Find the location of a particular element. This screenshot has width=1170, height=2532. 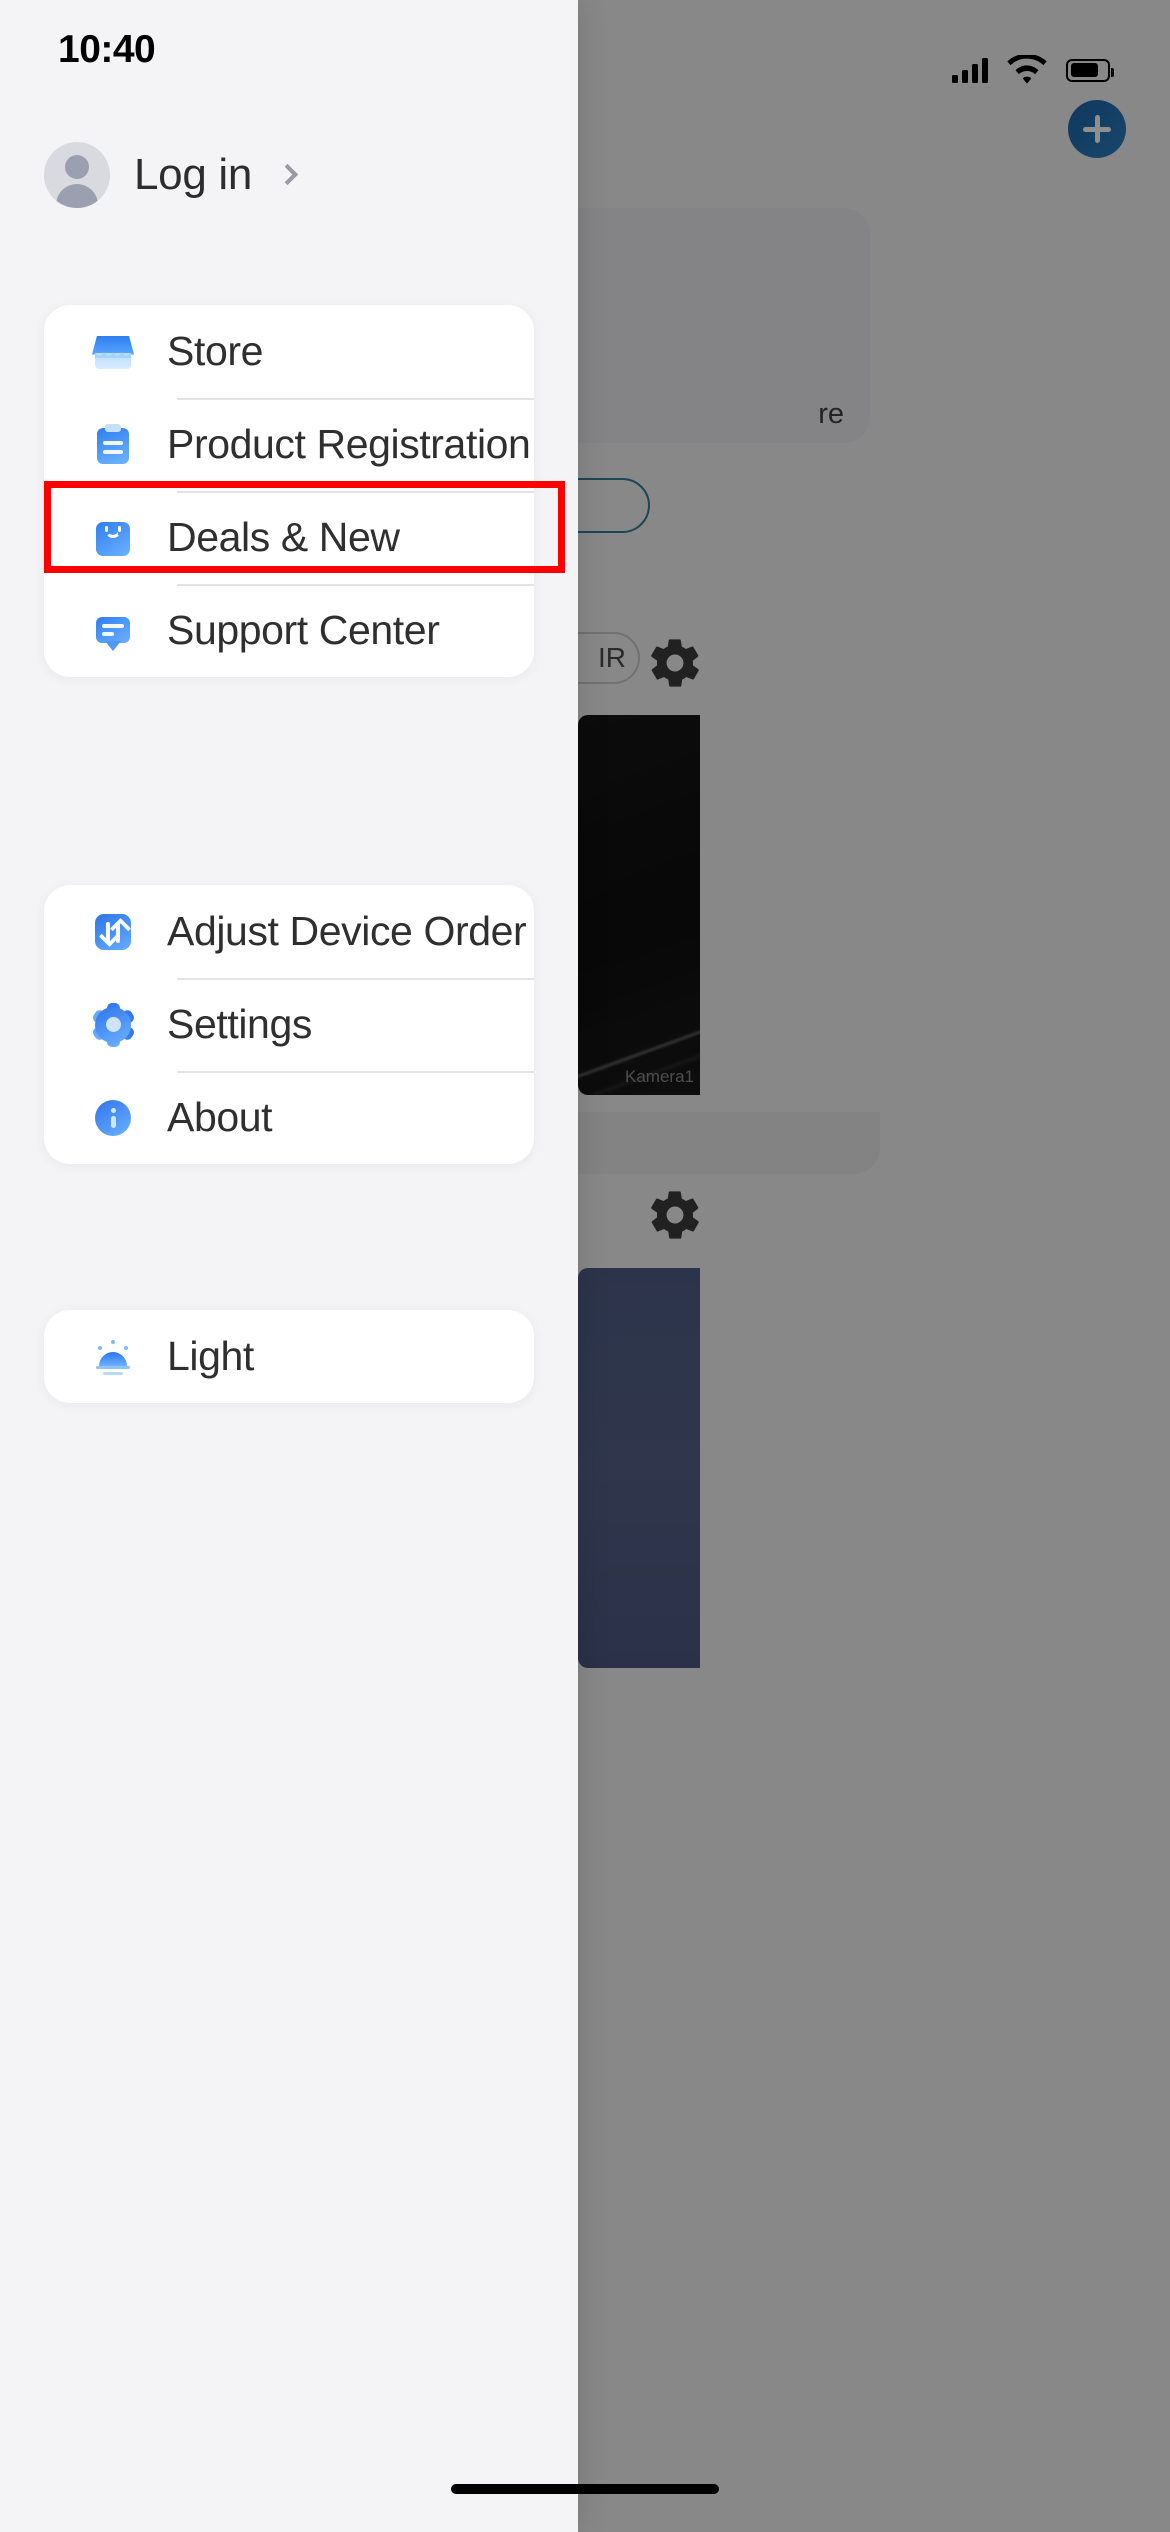

shopping-bag-icon is located at coordinates (113, 538).